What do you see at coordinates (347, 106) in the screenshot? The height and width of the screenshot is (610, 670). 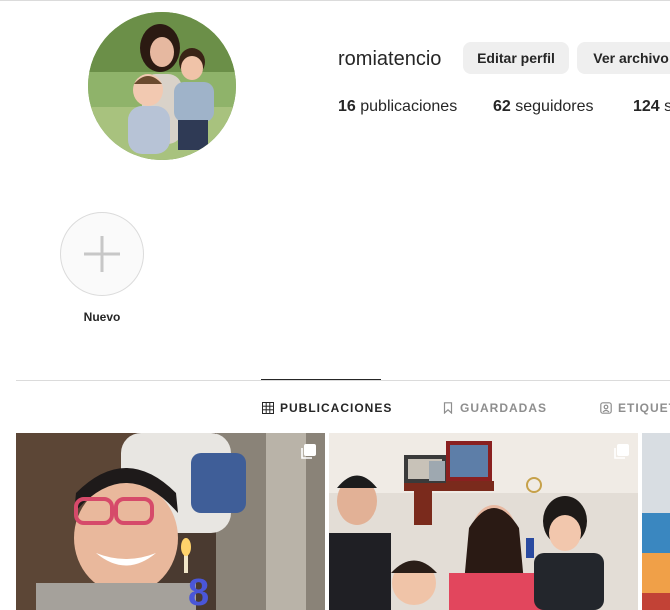 I see `posts-count: 16` at bounding box center [347, 106].